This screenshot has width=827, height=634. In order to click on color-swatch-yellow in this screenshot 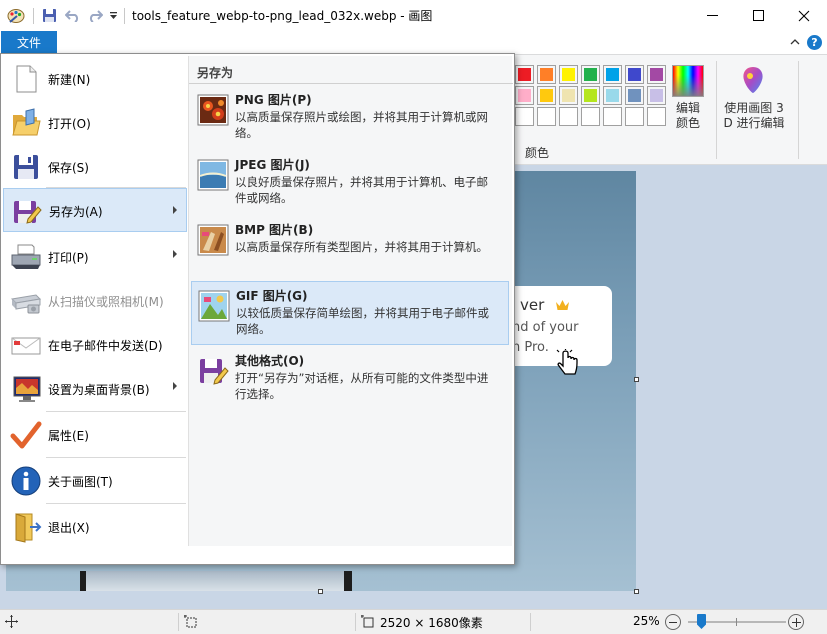, I will do `click(568, 74)`.